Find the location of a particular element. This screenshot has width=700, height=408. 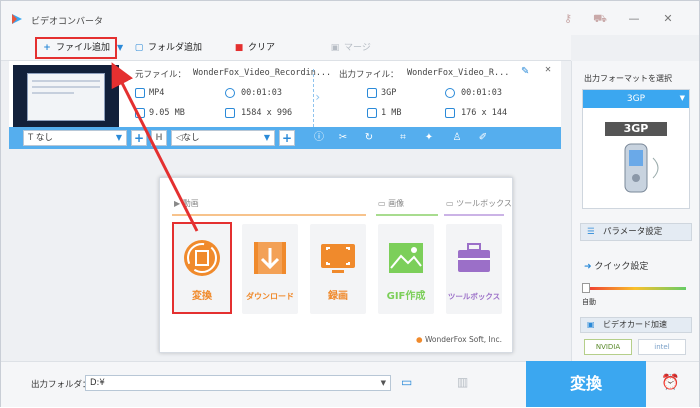

output-duration: 00:01:03 is located at coordinates (481, 93).